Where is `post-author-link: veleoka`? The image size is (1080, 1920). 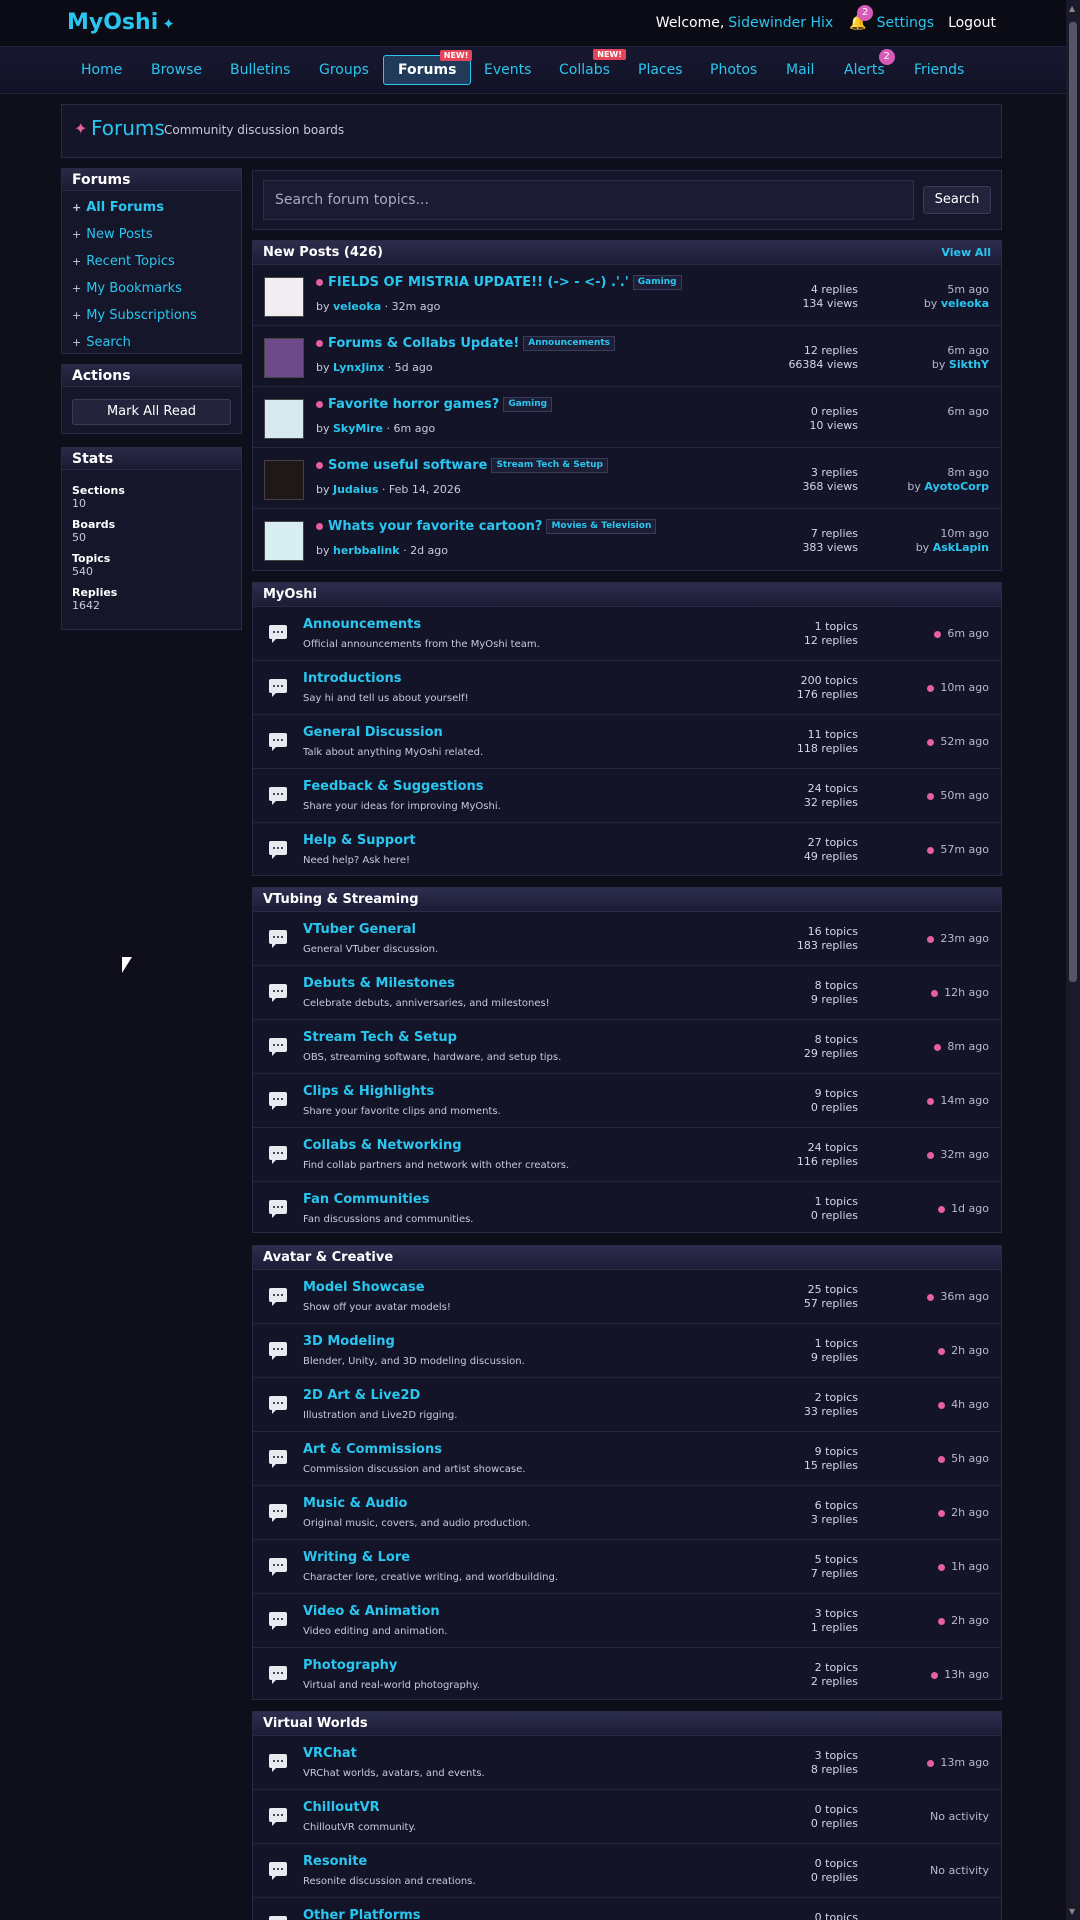 post-author-link: veleoka is located at coordinates (357, 306).